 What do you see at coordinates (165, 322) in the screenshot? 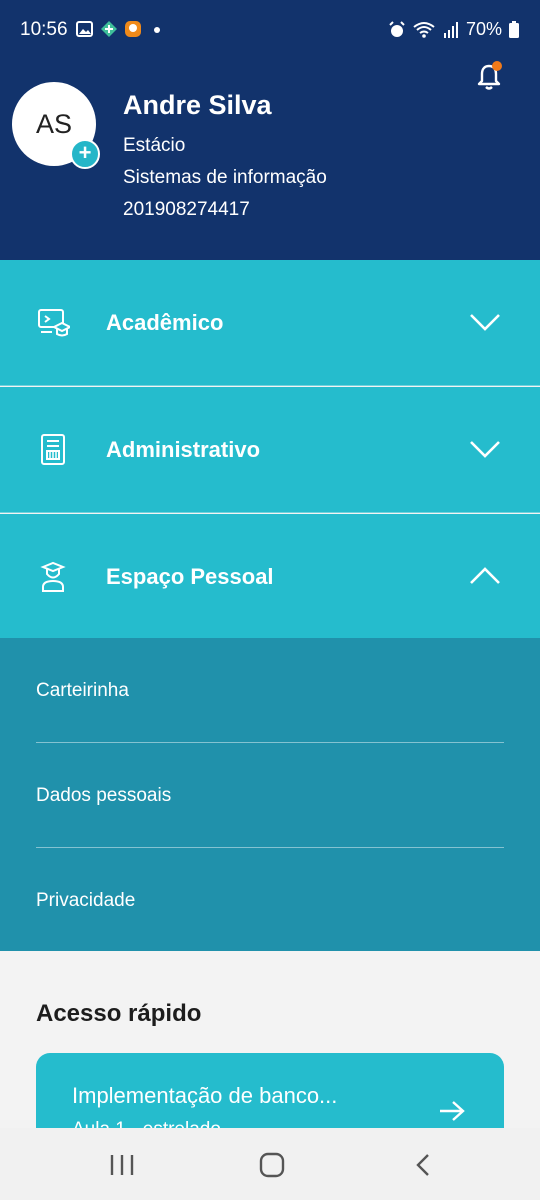
I see `menu-label-academico: Acadêmico` at bounding box center [165, 322].